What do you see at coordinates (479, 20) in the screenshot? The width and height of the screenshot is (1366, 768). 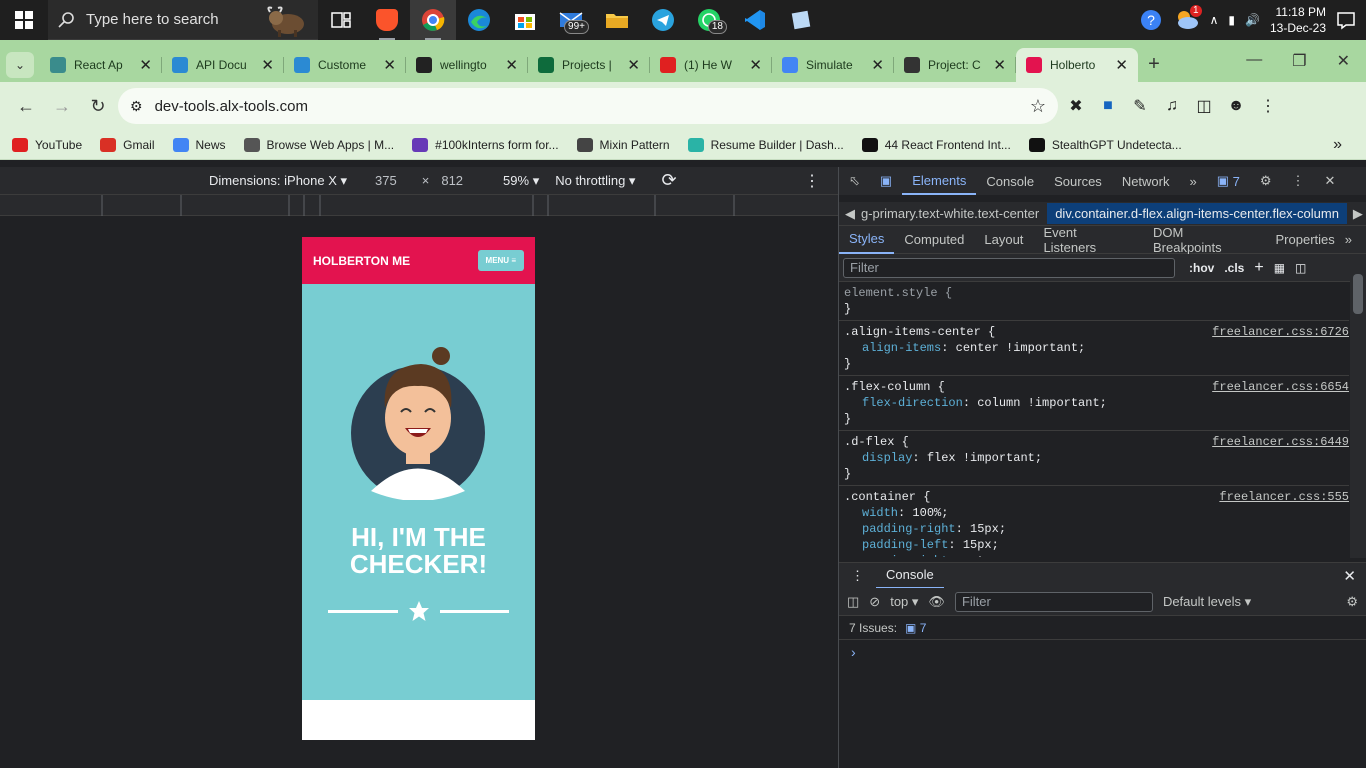 I see `edge-icon` at bounding box center [479, 20].